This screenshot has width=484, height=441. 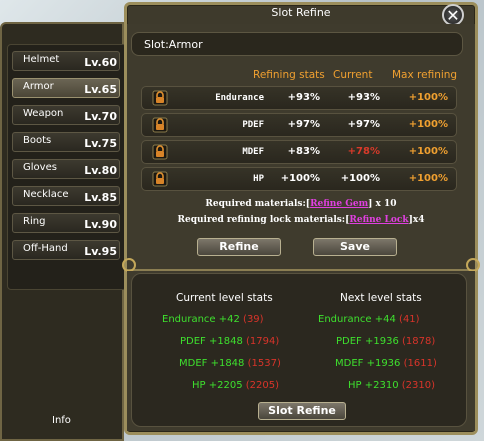 I want to click on next-stat-line: HP +2310 (2310), so click(x=391, y=385).